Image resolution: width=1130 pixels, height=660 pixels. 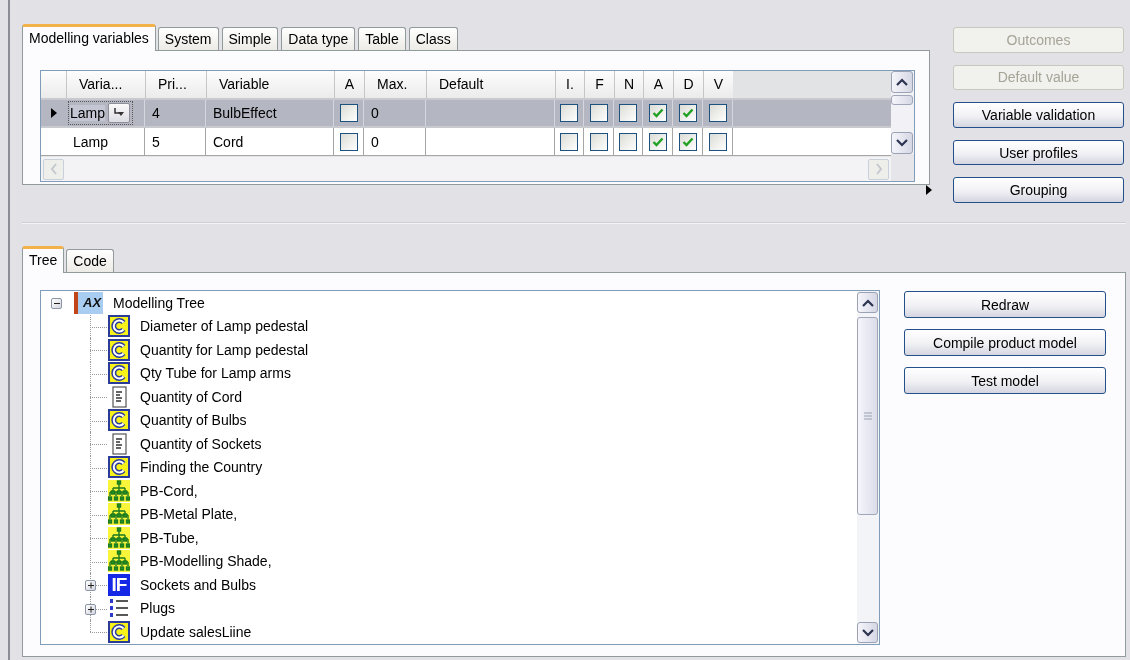 I want to click on collapse-button, so click(x=56, y=303).